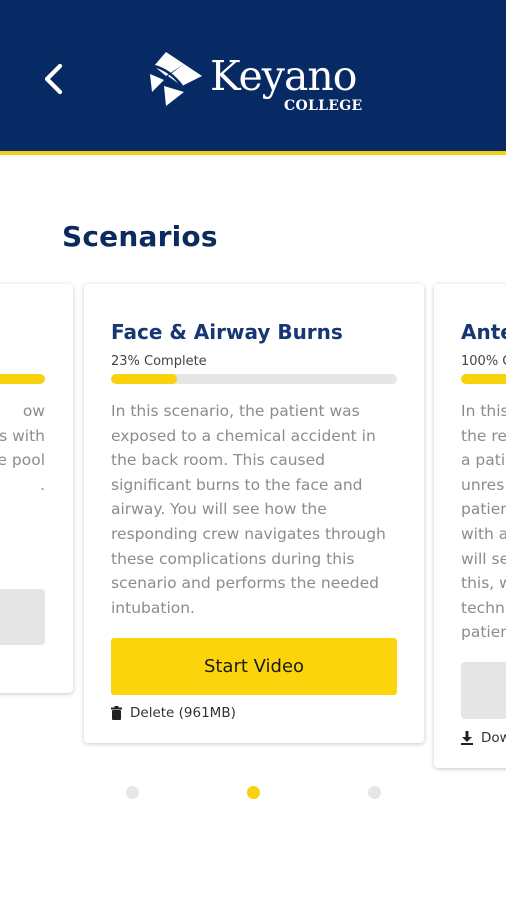 Image resolution: width=506 pixels, height=900 pixels. Describe the element at coordinates (323, 106) in the screenshot. I see `logo-subtitle: COLLEGE` at that location.